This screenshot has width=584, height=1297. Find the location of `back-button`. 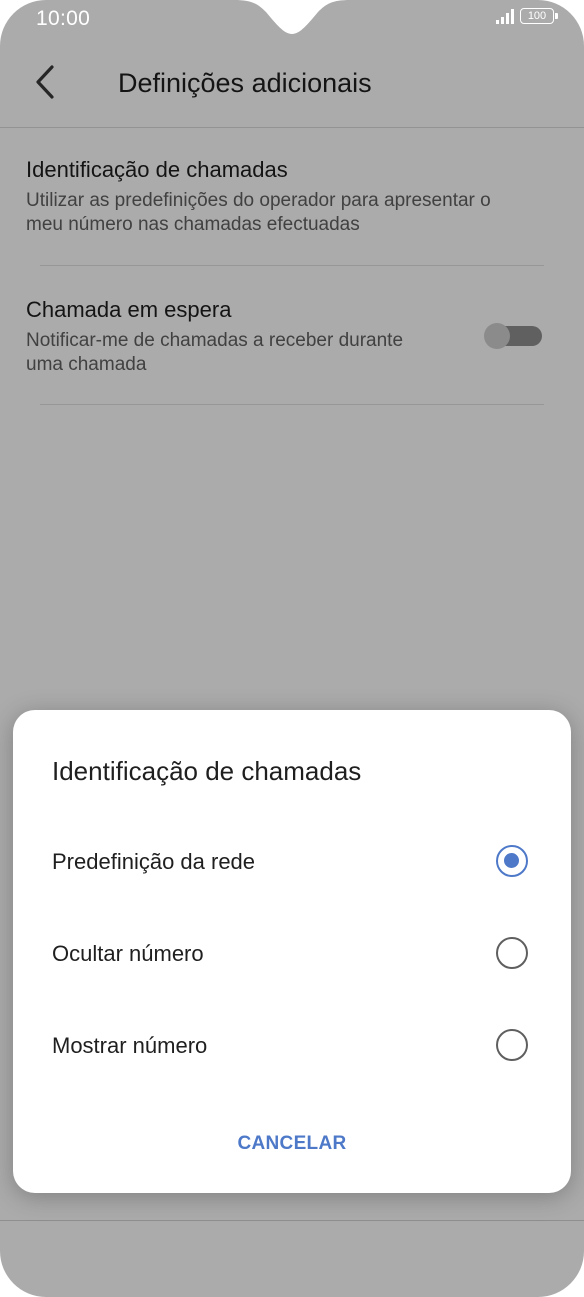

back-button is located at coordinates (47, 82).